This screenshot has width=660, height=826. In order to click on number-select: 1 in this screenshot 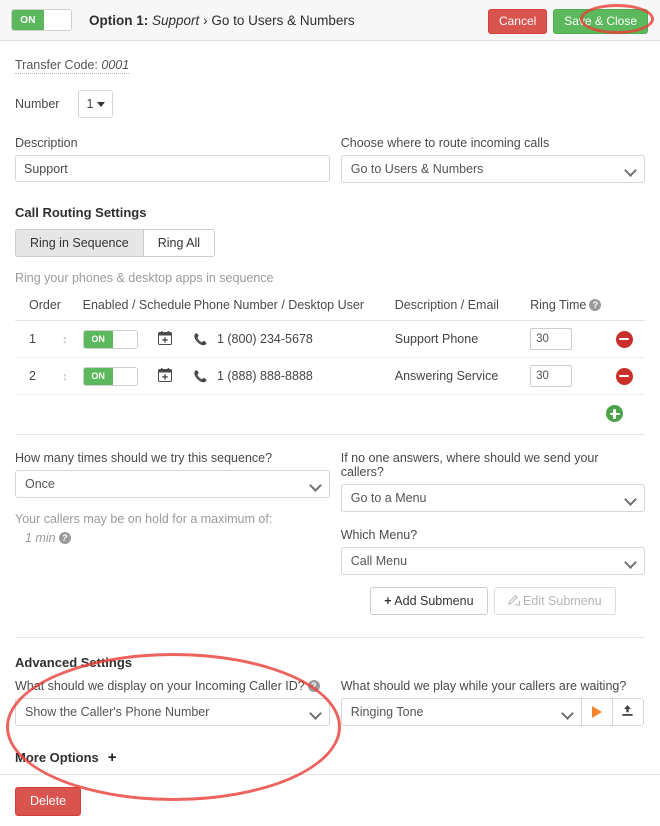, I will do `click(96, 104)`.